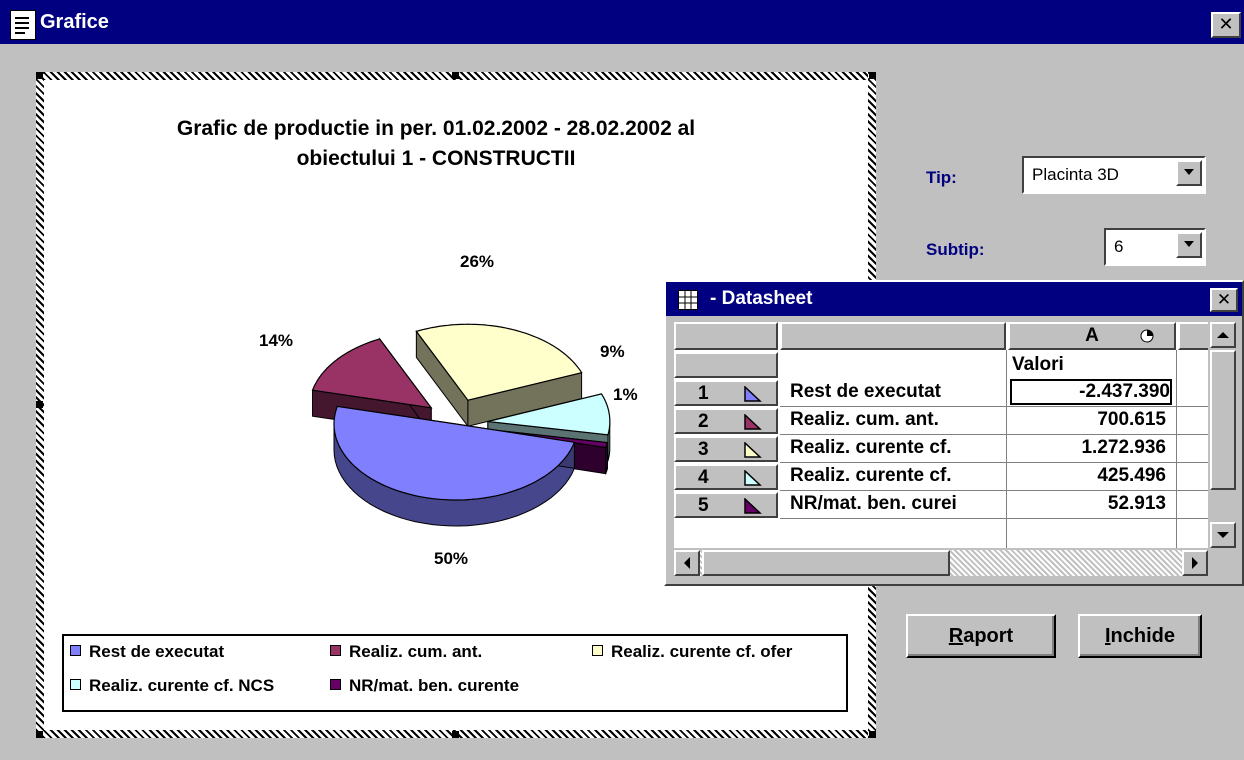  Describe the element at coordinates (726, 393) in the screenshot. I see `row-header: 1` at that location.